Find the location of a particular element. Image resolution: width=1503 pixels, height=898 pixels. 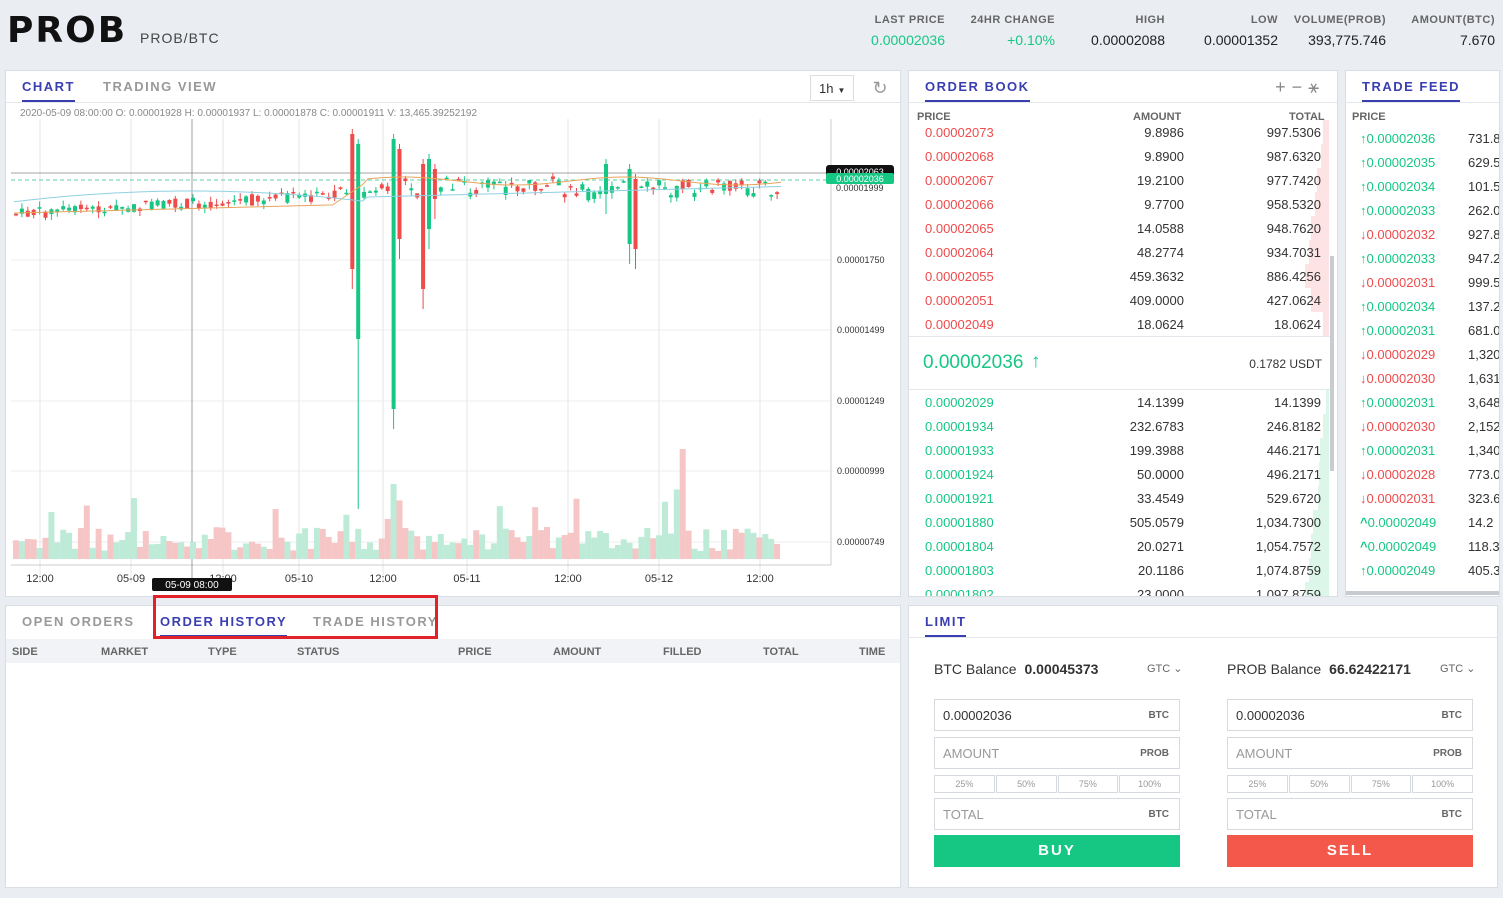

sell-pct-75: 75% is located at coordinates (1381, 784).